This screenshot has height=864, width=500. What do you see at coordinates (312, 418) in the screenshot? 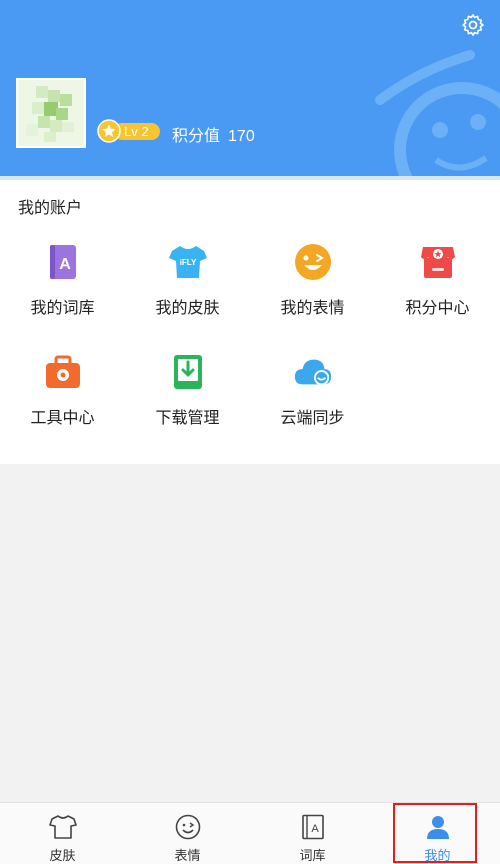
I see `grid-item-label: 云端同步` at bounding box center [312, 418].